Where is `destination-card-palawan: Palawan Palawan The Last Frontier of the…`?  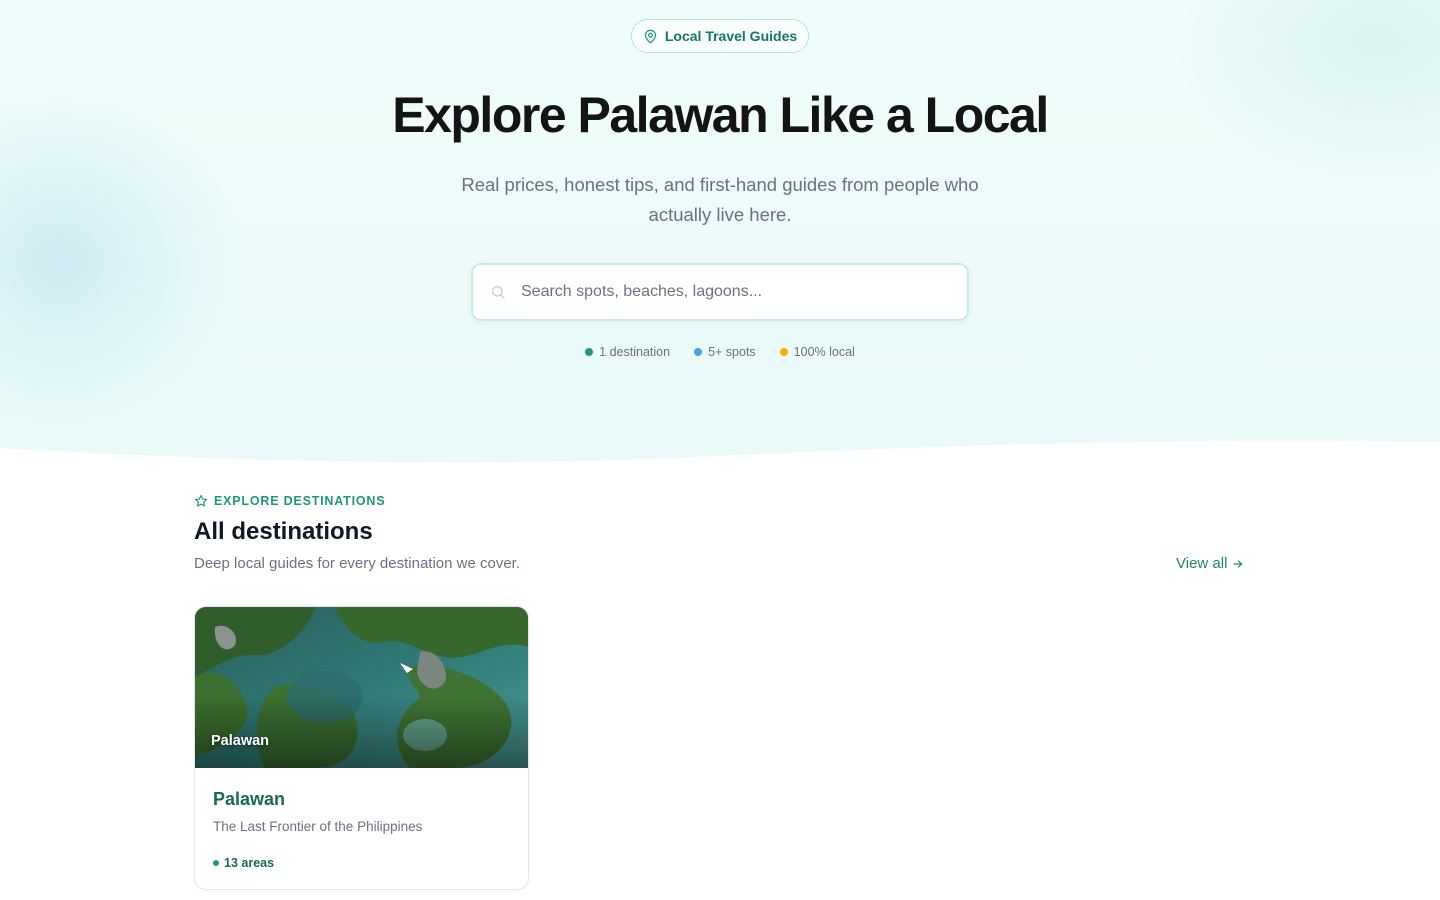 destination-card-palawan: Palawan Palawan The Last Frontier of the… is located at coordinates (361, 748).